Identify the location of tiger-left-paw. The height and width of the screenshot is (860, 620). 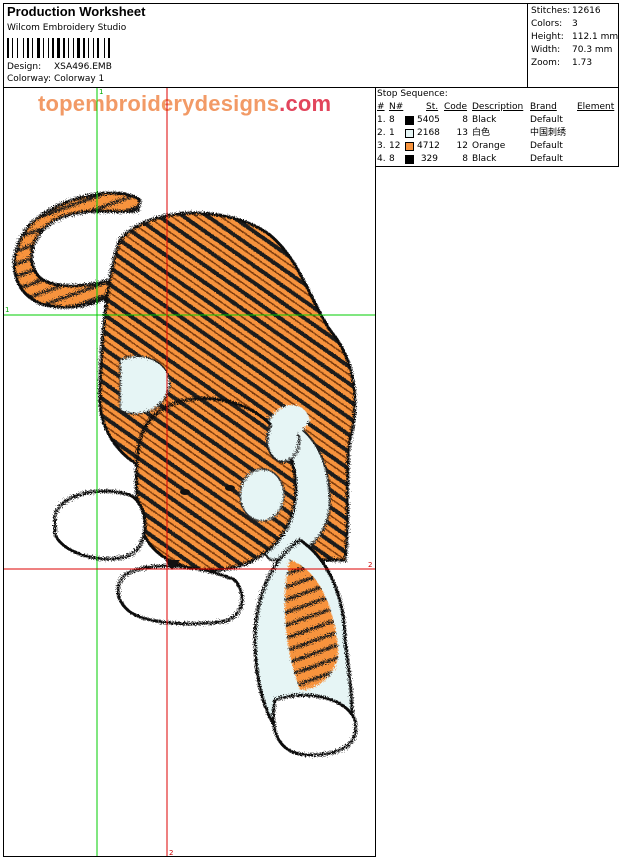
(100, 525).